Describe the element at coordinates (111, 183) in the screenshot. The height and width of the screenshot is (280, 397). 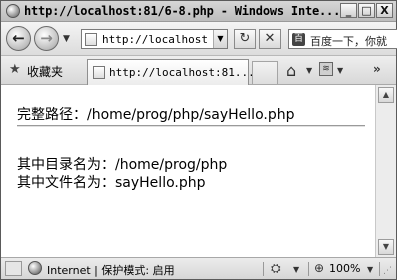
I see `filename-text: 其中文件名为：sayHello.php` at that location.